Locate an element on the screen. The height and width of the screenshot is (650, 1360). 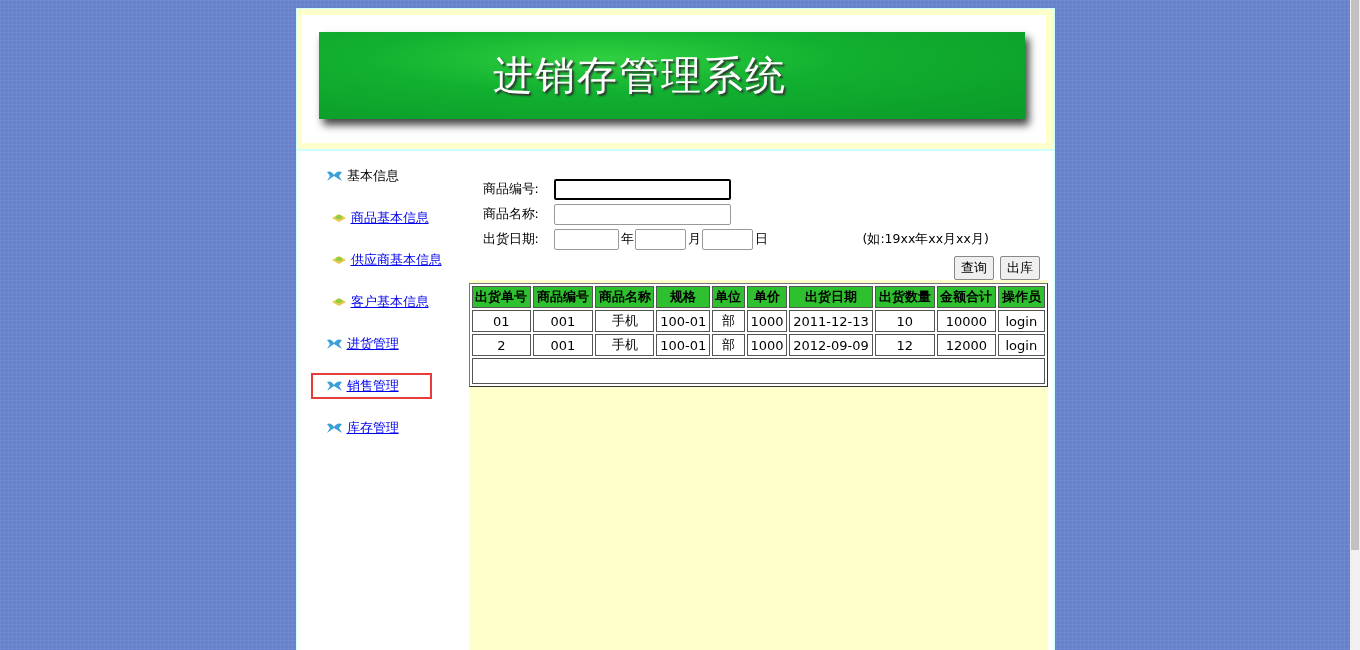
table-cell: 12 is located at coordinates (904, 345).